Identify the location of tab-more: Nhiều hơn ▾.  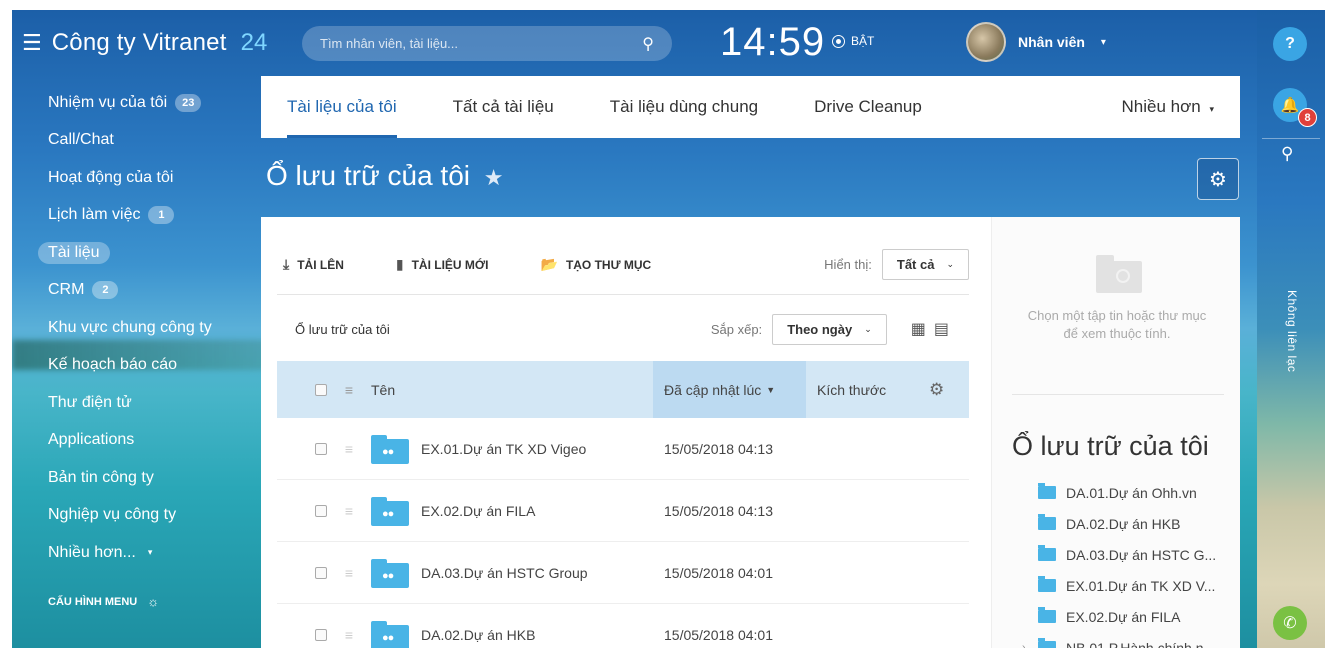
(1168, 107).